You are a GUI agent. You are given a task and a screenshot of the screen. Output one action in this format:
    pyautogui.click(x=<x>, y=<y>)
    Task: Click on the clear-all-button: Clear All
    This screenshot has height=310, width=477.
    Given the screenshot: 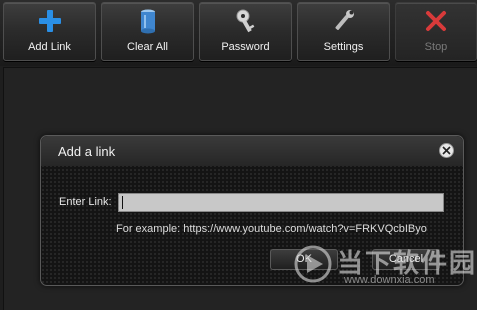 What is the action you would take?
    pyautogui.click(x=147, y=31)
    